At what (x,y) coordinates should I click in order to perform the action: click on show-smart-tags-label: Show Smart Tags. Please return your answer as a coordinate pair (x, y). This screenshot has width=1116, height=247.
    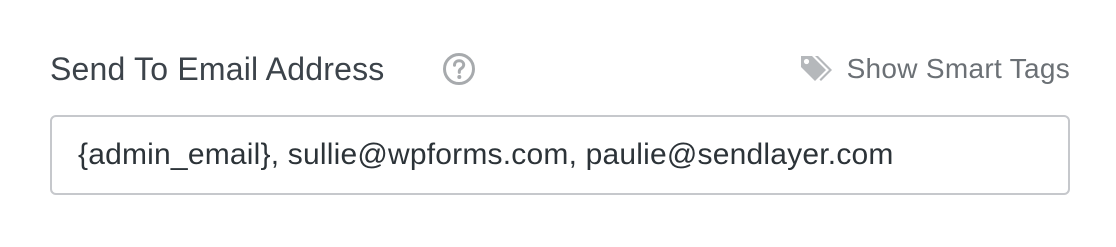
    Looking at the image, I should click on (958, 68).